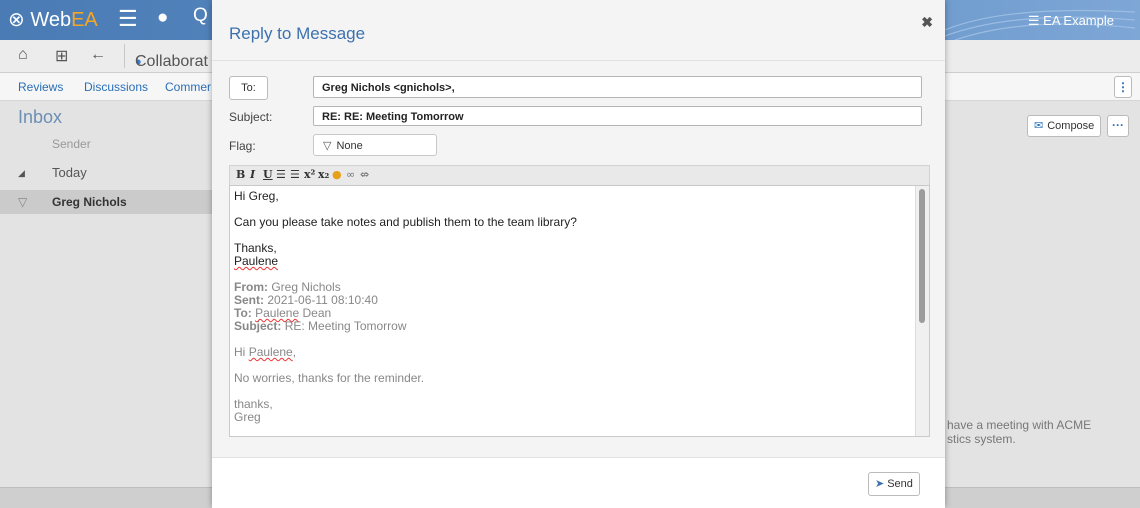  What do you see at coordinates (927, 22) in the screenshot?
I see `close-icon: ✖` at bounding box center [927, 22].